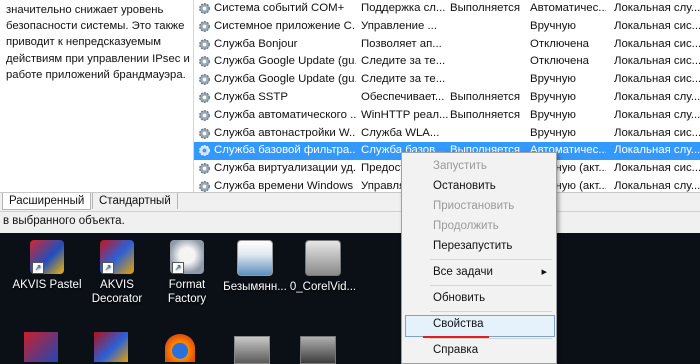  What do you see at coordinates (85, 10) in the screenshot?
I see `description-line: значительно снижает уровень` at bounding box center [85, 10].